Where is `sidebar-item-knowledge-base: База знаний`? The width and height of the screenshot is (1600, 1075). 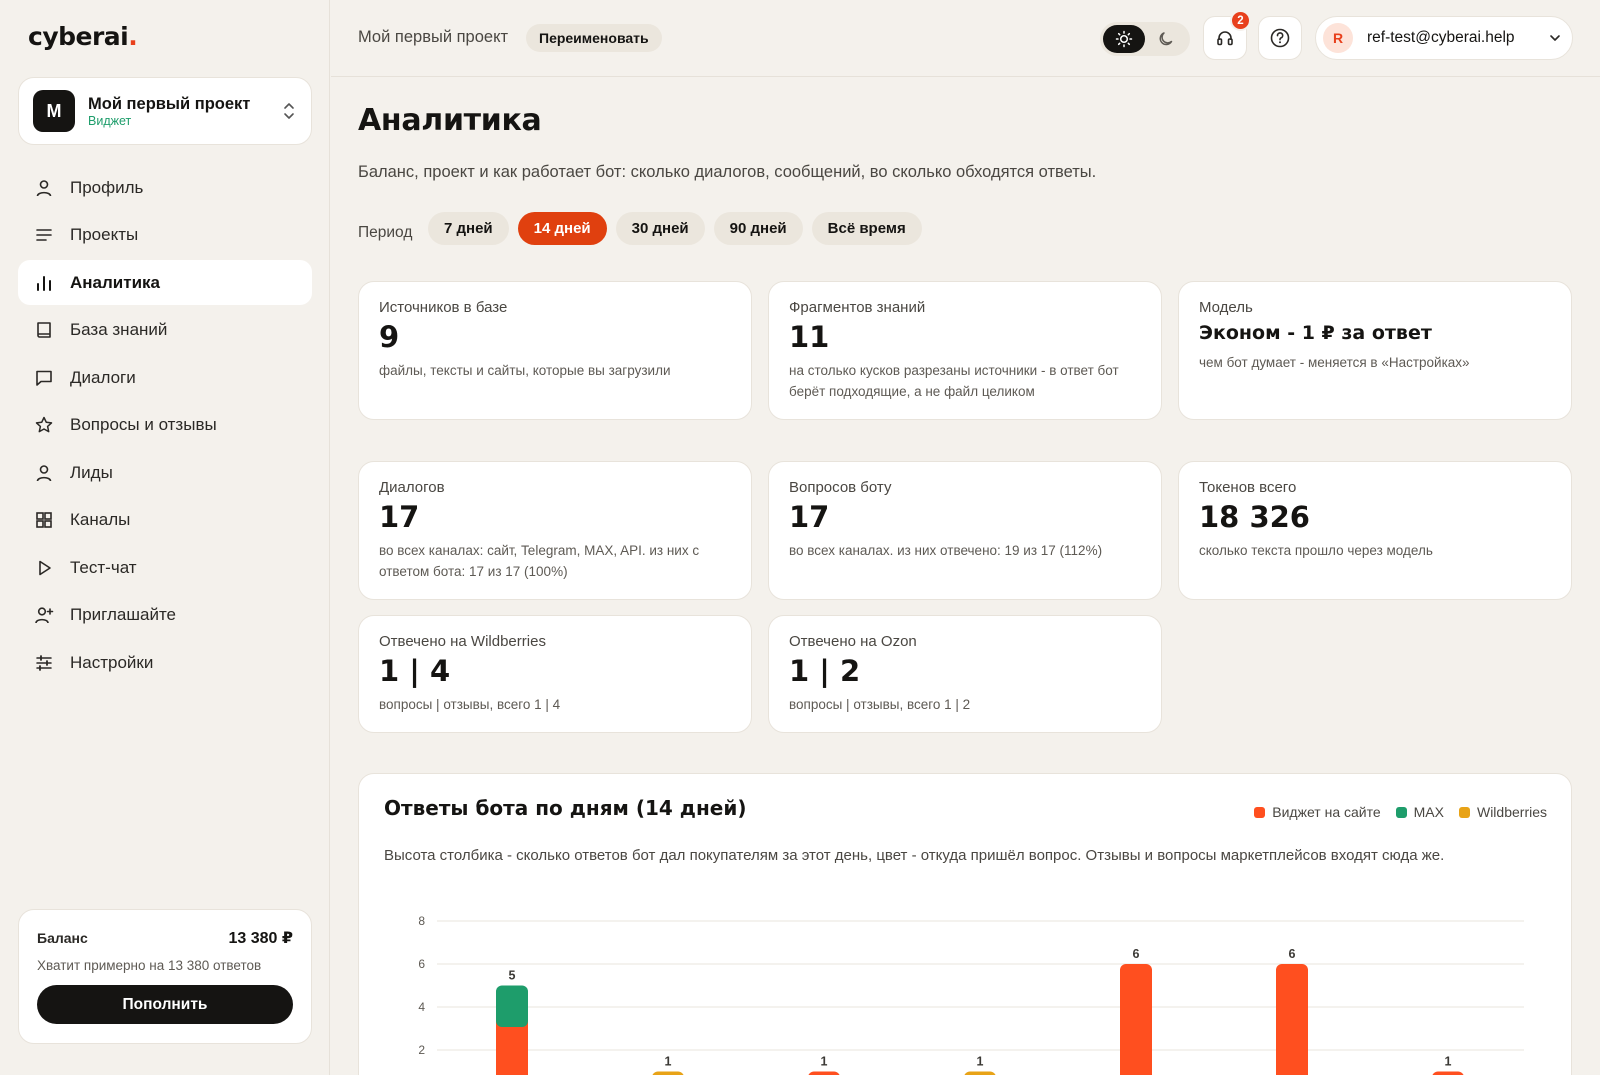
sidebar-item-knowledge-base: База знаний is located at coordinates (165, 330).